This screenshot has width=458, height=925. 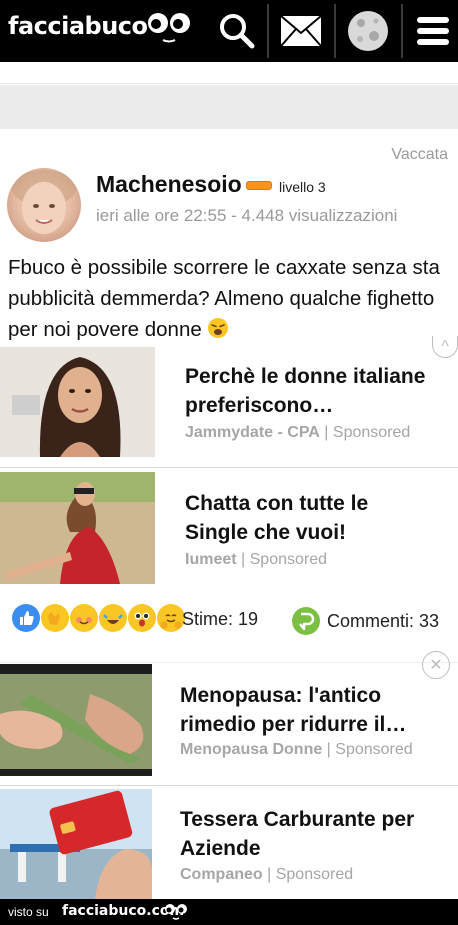 I want to click on post-category: Vaccata, so click(x=419, y=155).